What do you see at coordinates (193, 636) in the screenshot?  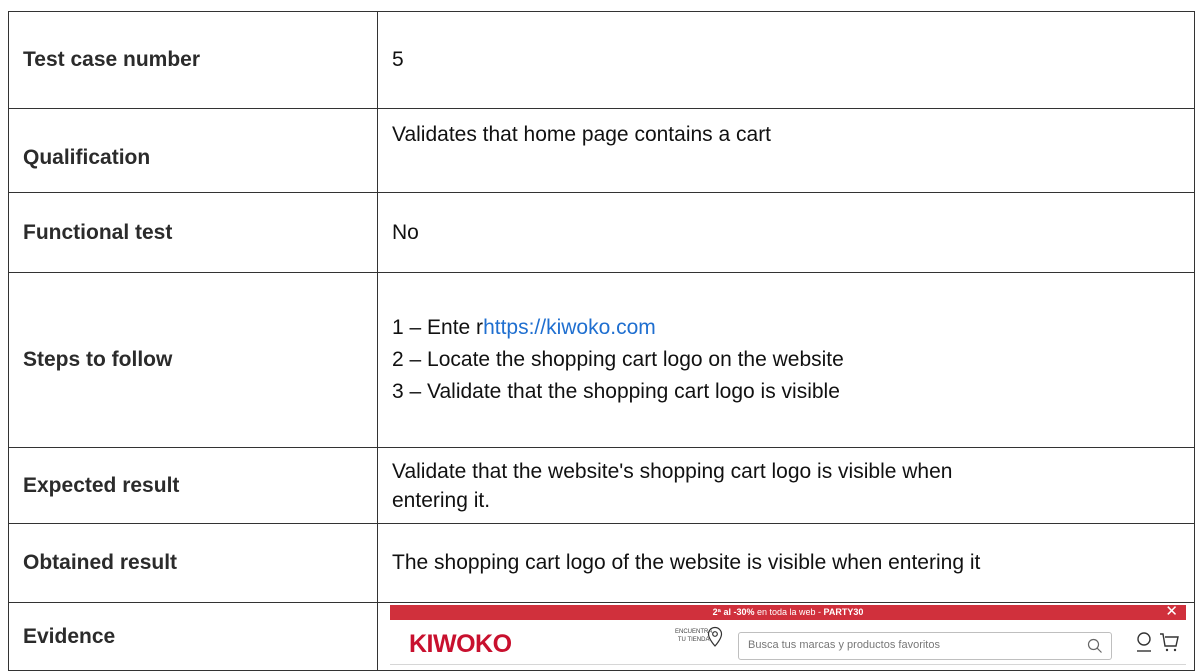 I see `label-evidence: Evidence` at bounding box center [193, 636].